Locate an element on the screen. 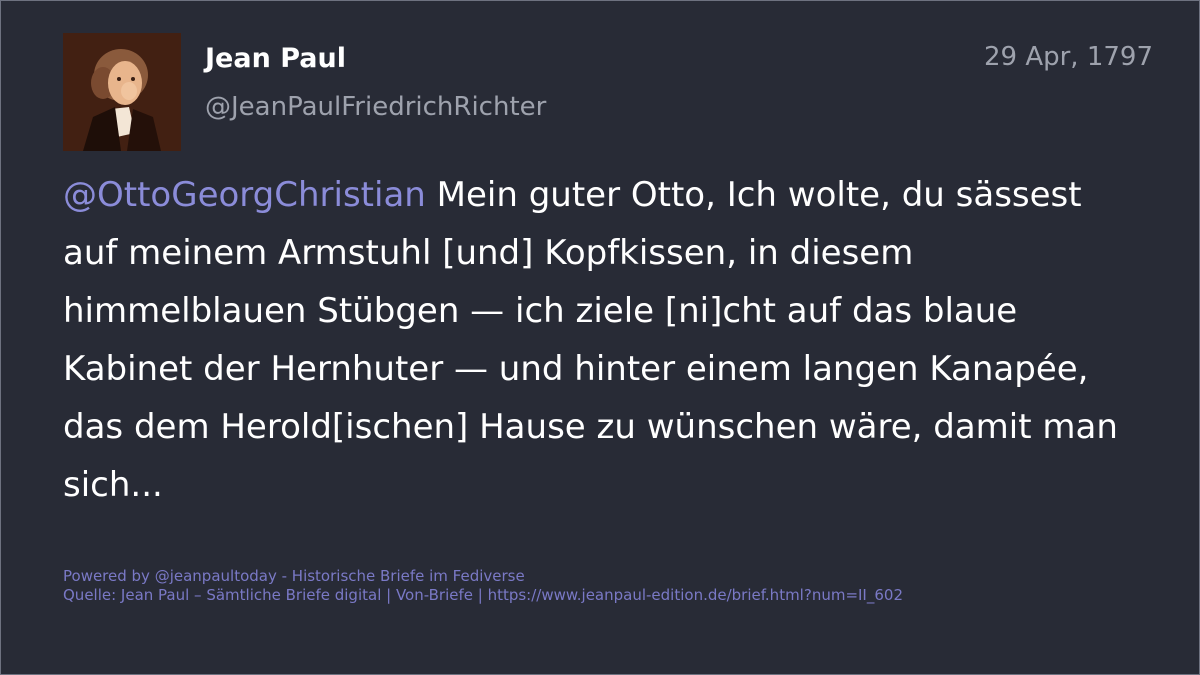 The image size is (1200, 675). portrait-image is located at coordinates (122, 92).